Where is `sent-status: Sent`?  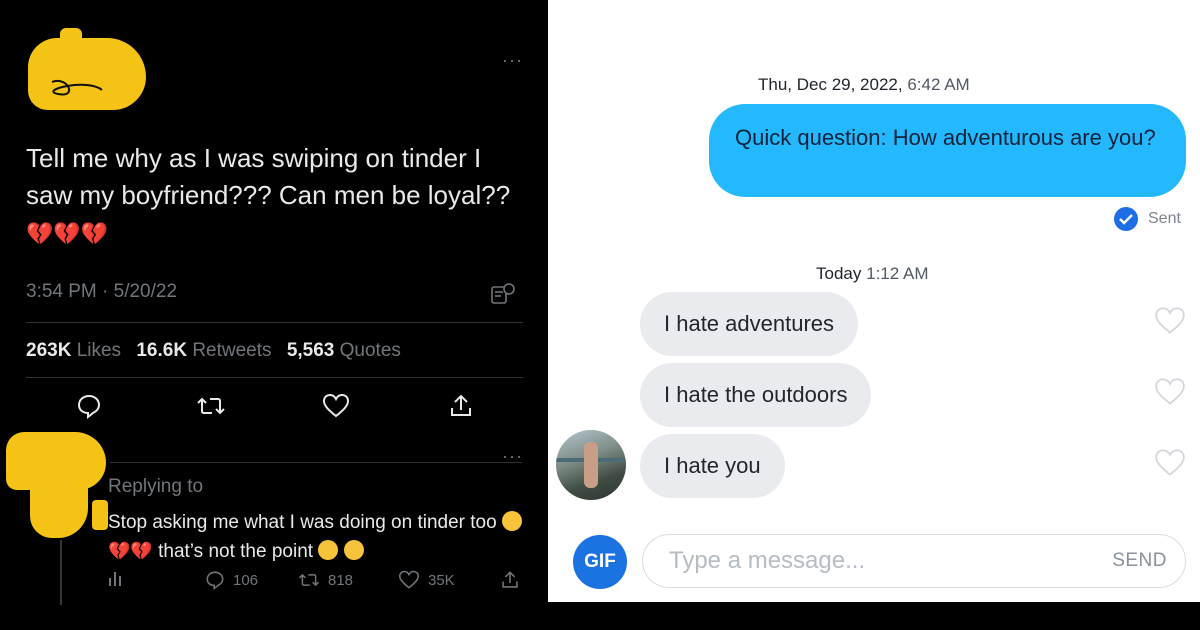
sent-status: Sent is located at coordinates (1147, 219).